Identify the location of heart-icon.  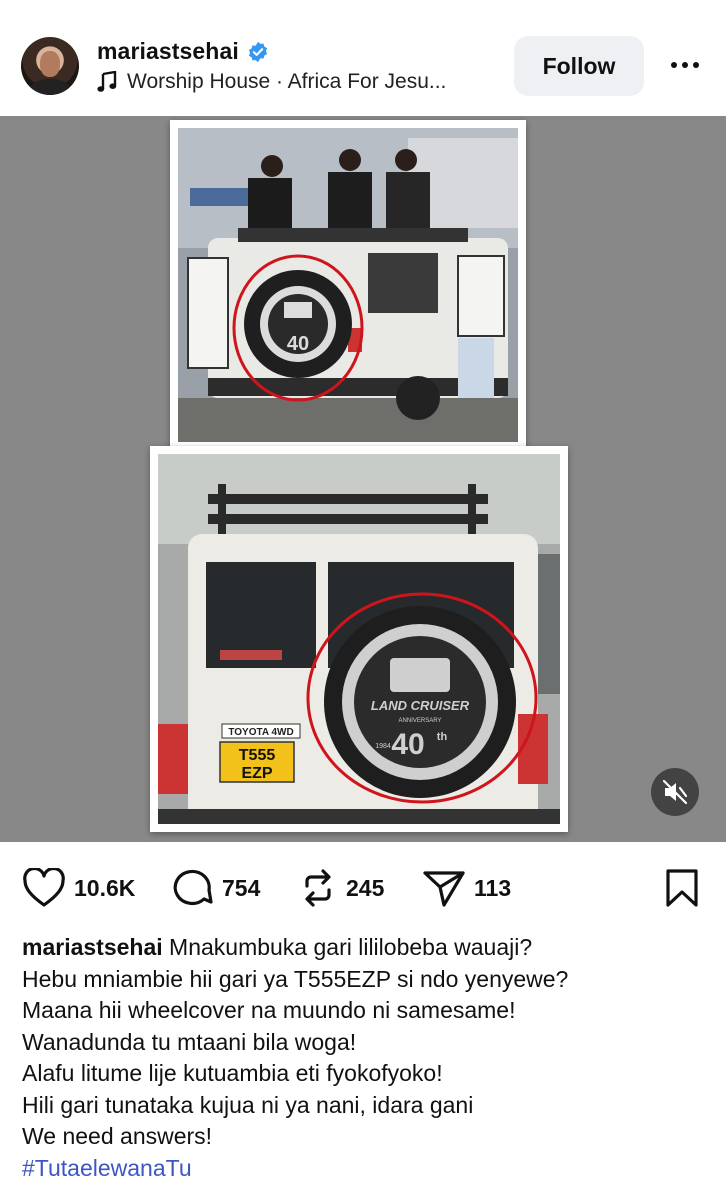
(44, 887).